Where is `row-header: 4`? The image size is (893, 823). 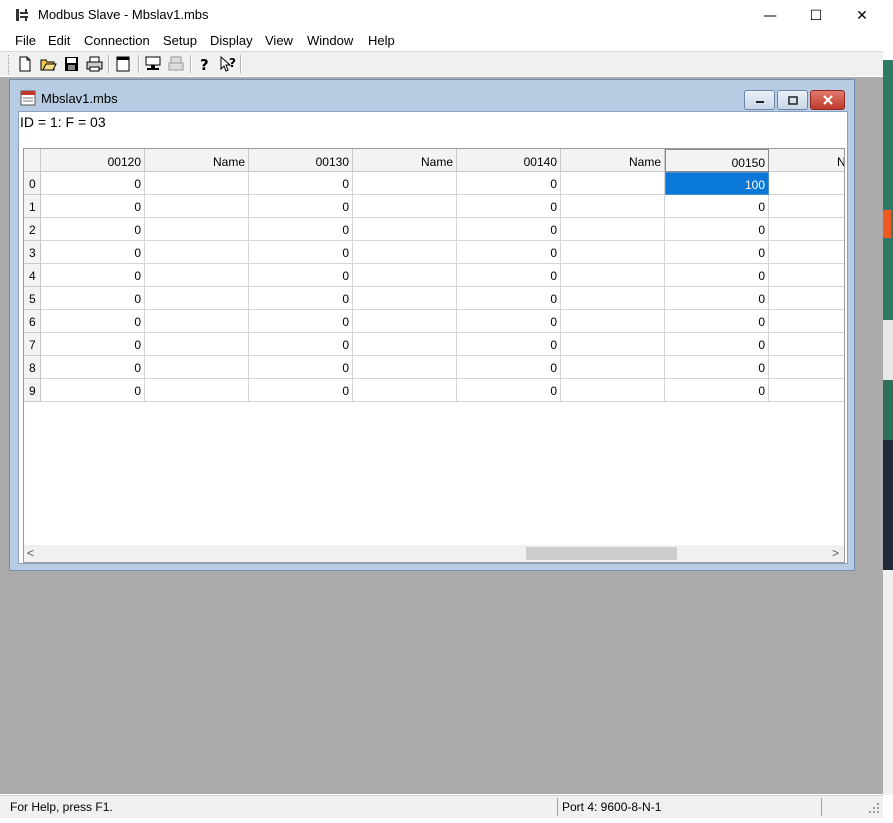
row-header: 4 is located at coordinates (32, 275).